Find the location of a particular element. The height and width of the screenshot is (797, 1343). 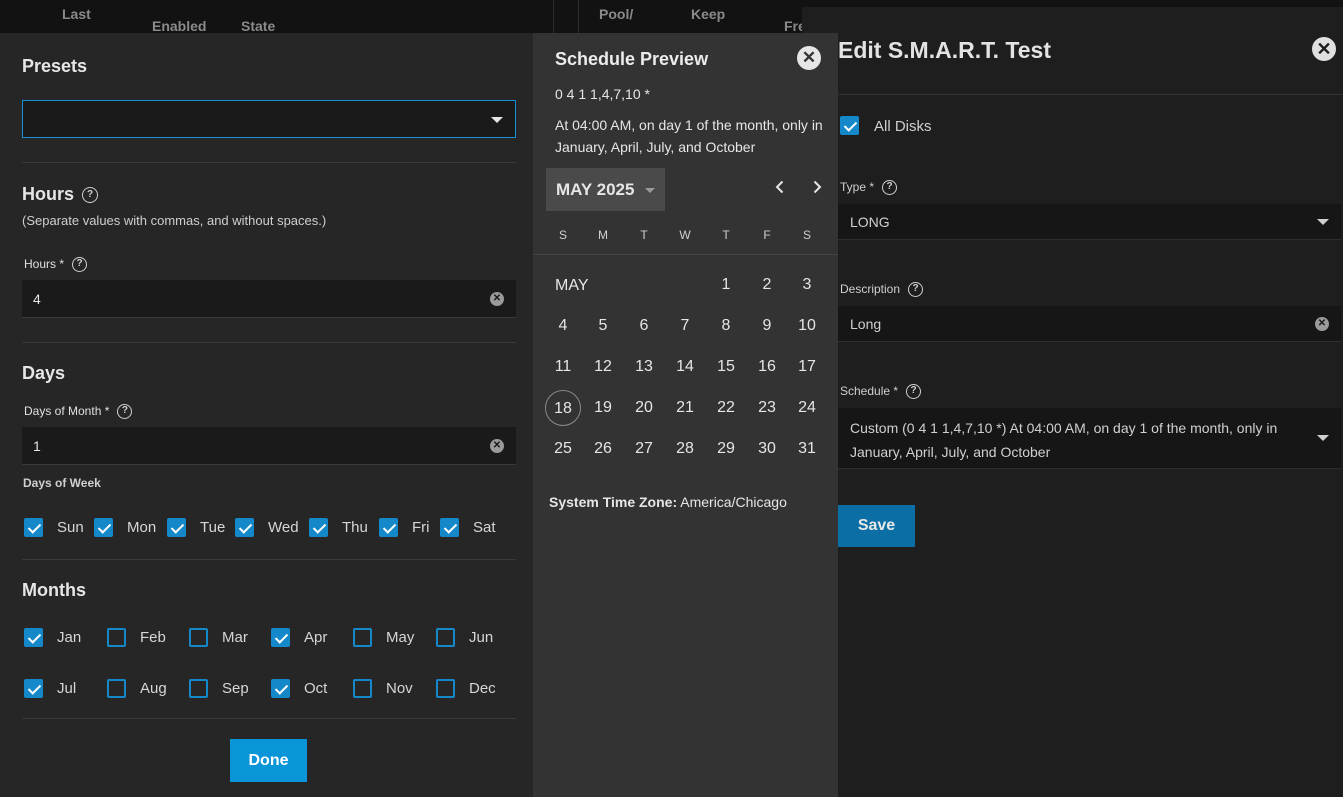

weekday-checkbox-thu: Thu is located at coordinates (338, 527).